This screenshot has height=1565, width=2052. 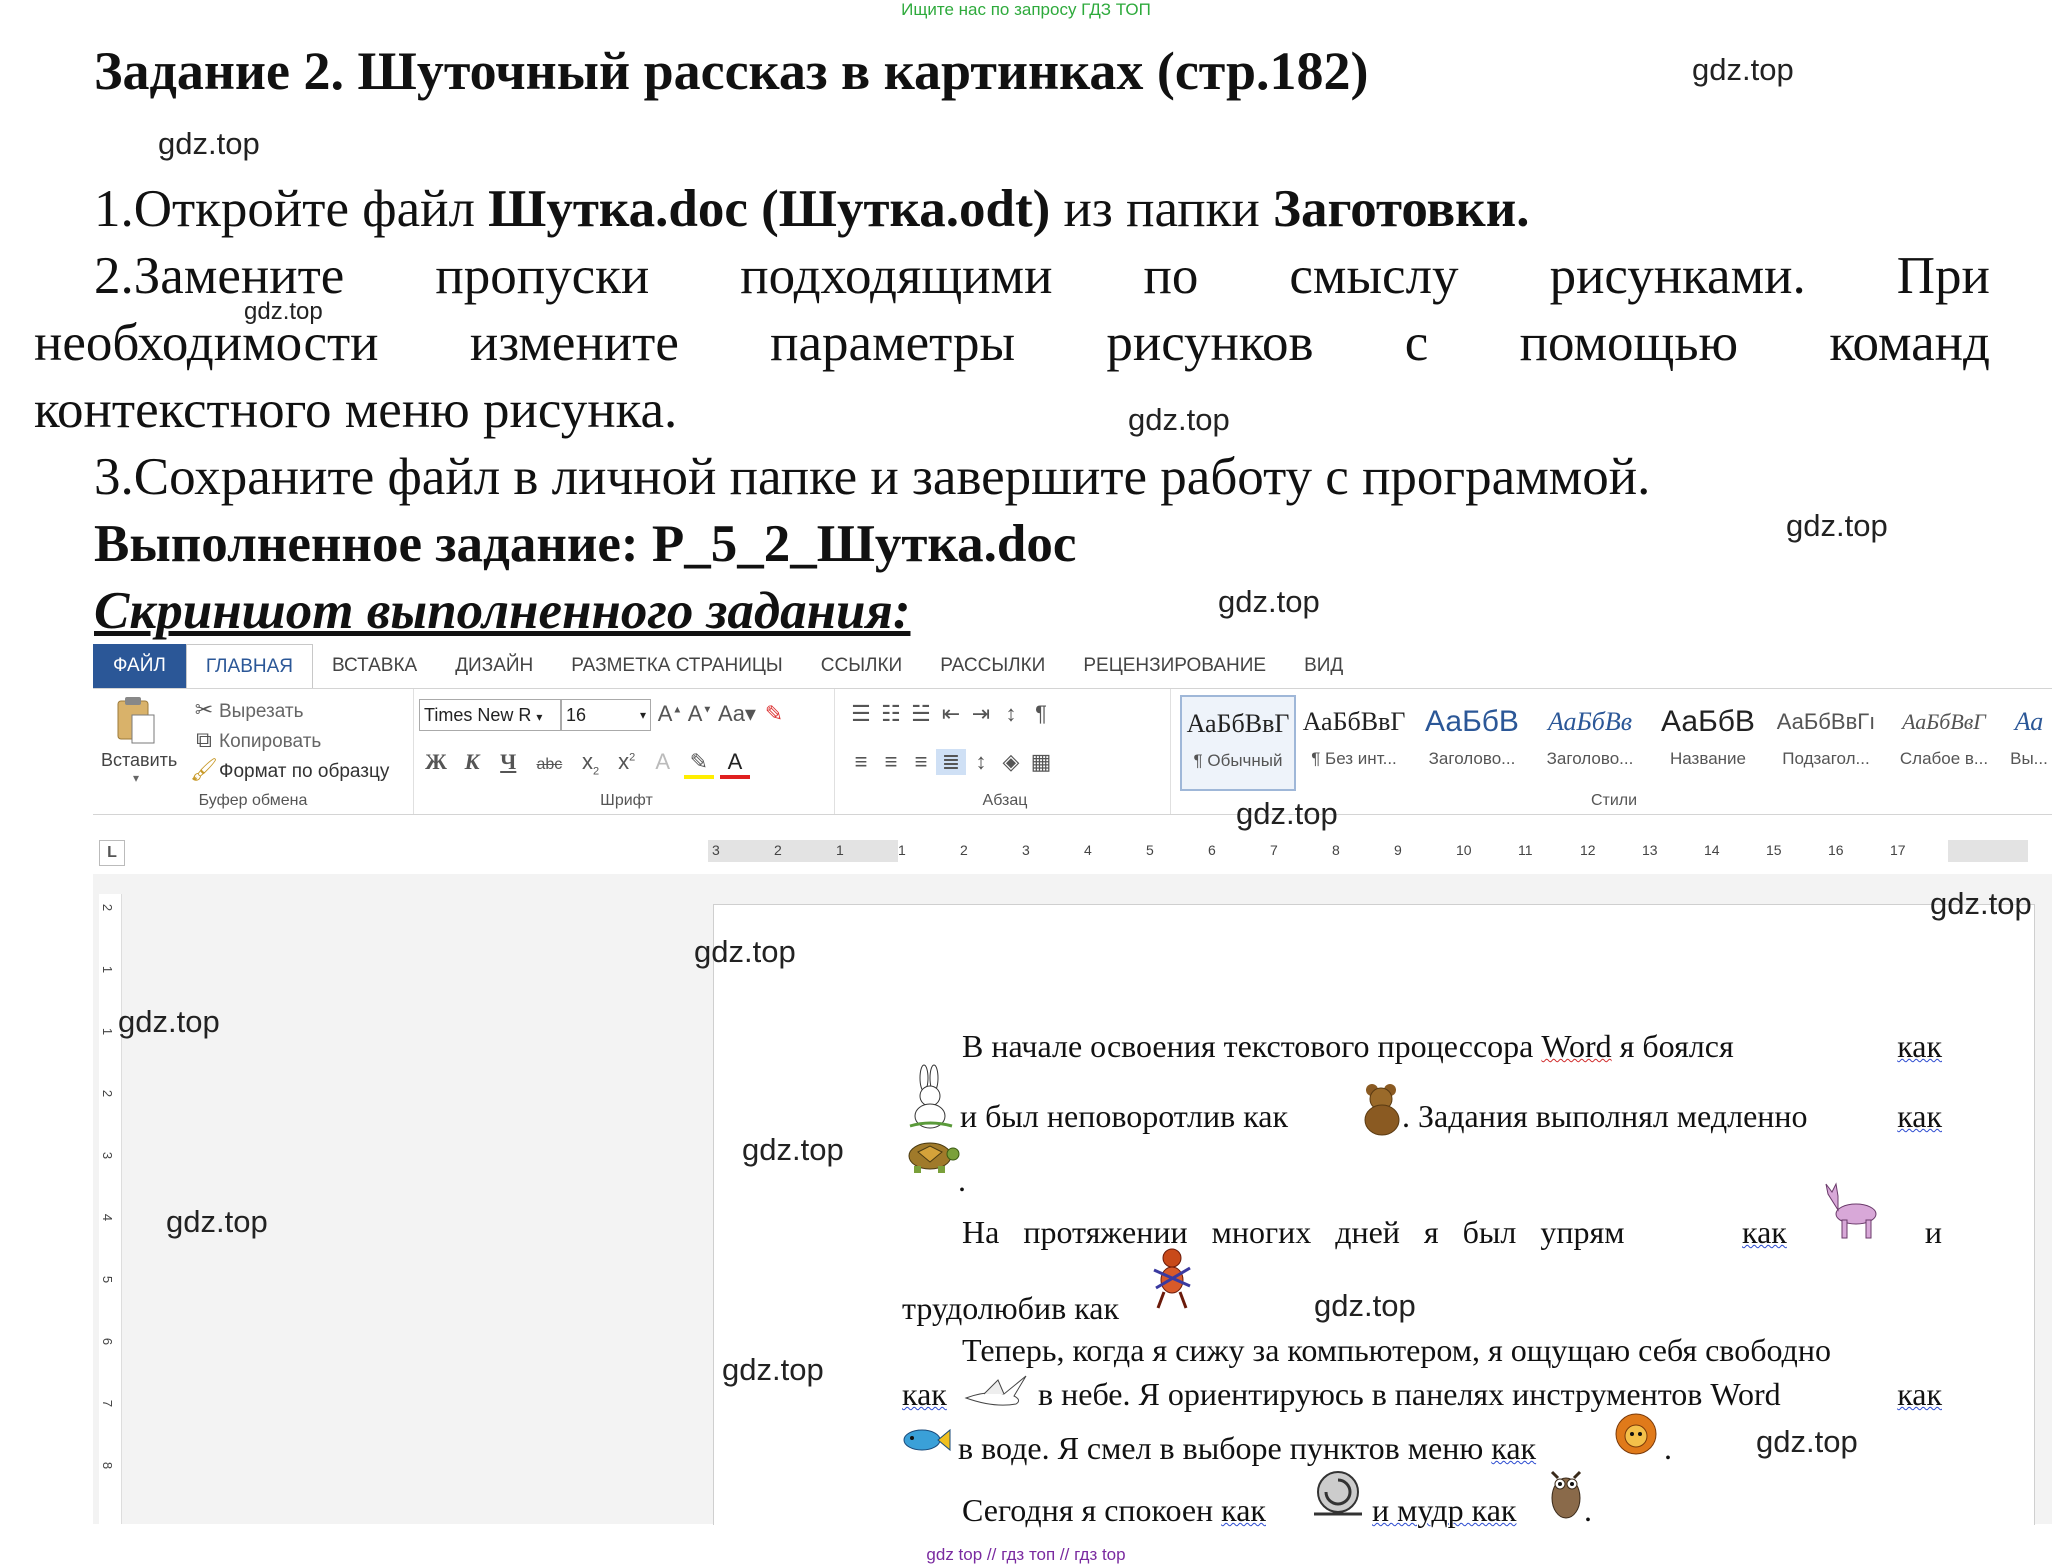 What do you see at coordinates (663, 762) in the screenshot?
I see `text-effects-icon: A` at bounding box center [663, 762].